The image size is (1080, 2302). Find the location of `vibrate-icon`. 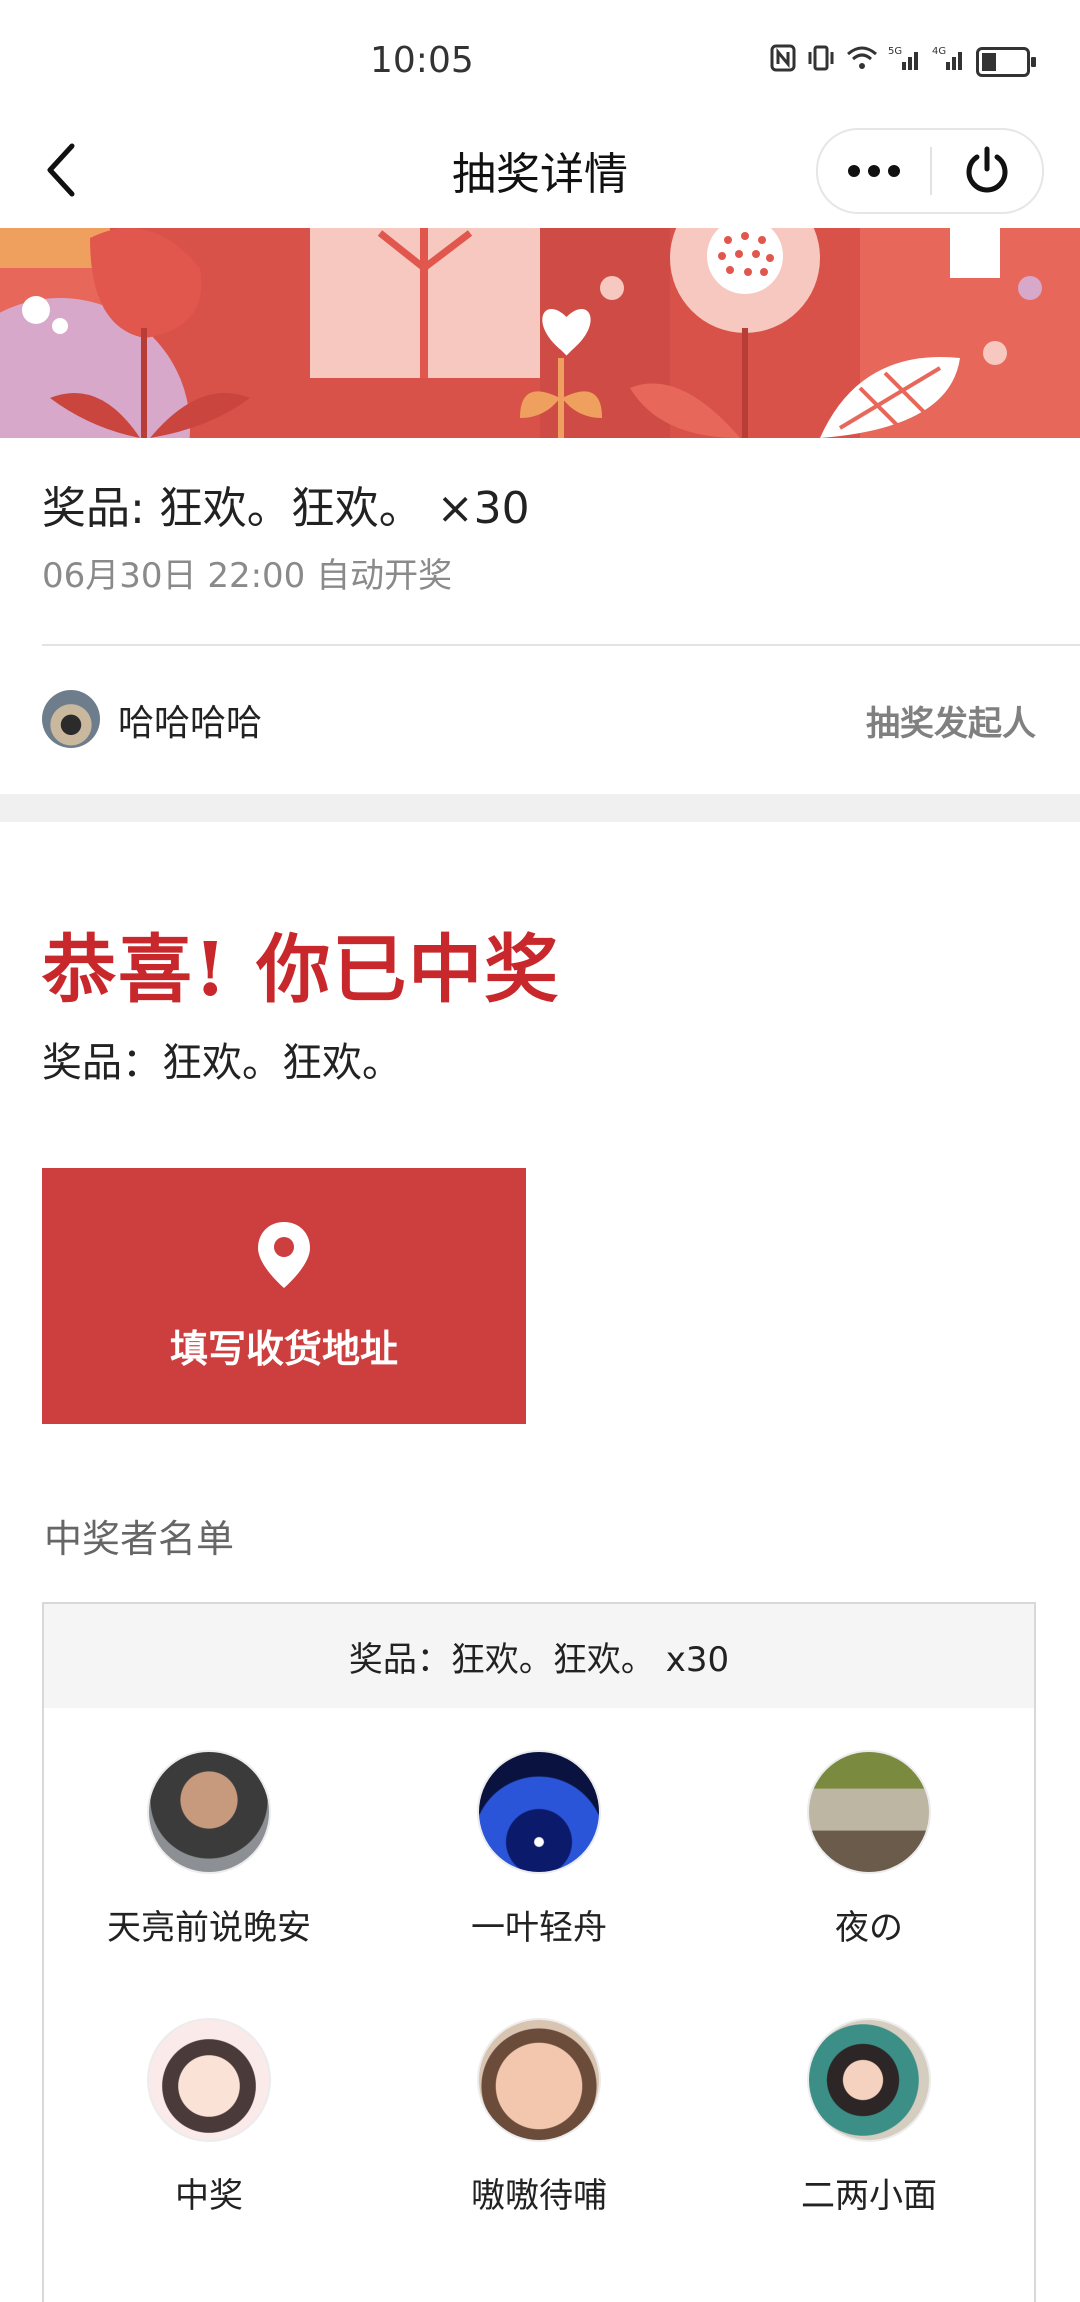

vibrate-icon is located at coordinates (821, 61).